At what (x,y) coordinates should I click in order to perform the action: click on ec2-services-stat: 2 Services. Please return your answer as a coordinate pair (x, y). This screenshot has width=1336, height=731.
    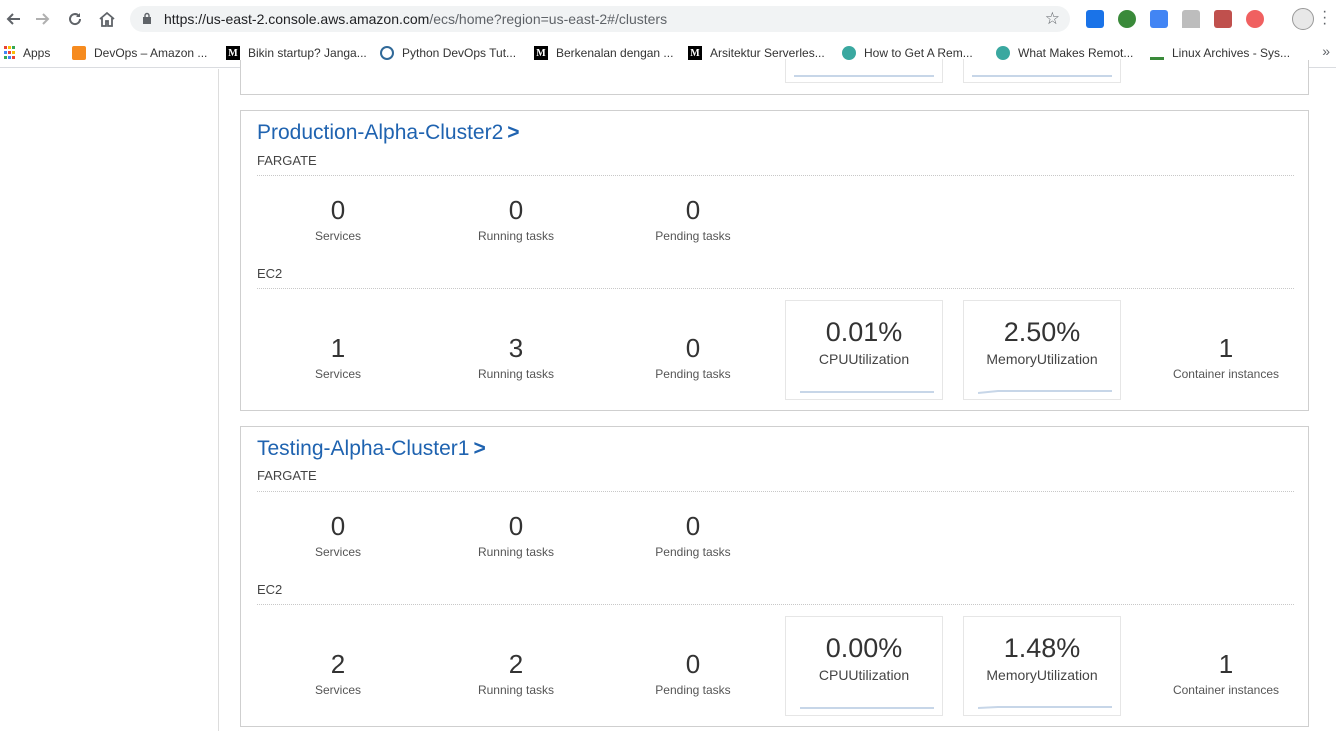
    Looking at the image, I should click on (337, 673).